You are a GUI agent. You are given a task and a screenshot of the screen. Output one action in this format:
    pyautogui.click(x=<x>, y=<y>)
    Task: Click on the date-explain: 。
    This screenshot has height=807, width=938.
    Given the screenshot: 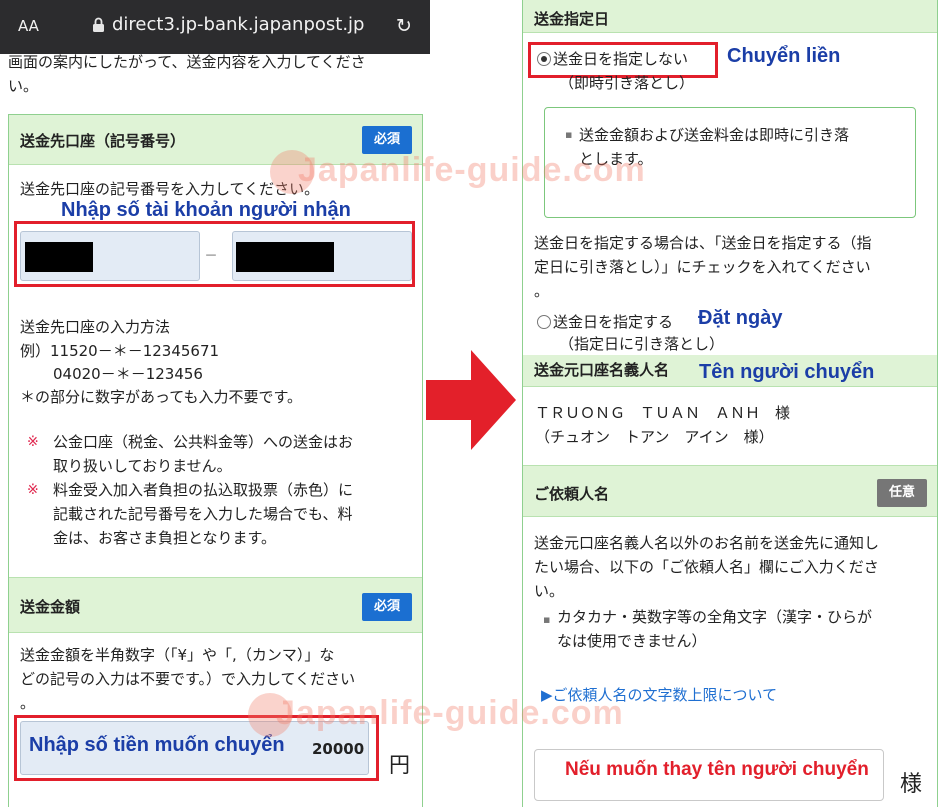 What is the action you would take?
    pyautogui.click(x=542, y=291)
    